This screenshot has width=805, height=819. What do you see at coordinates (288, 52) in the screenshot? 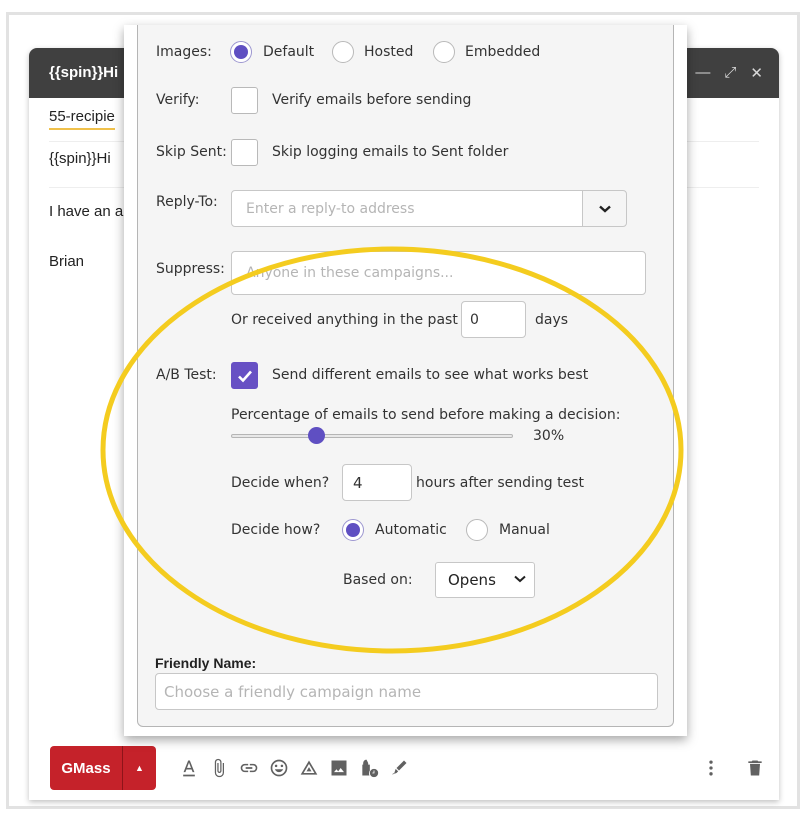
I see `images-default-label: Default` at bounding box center [288, 52].